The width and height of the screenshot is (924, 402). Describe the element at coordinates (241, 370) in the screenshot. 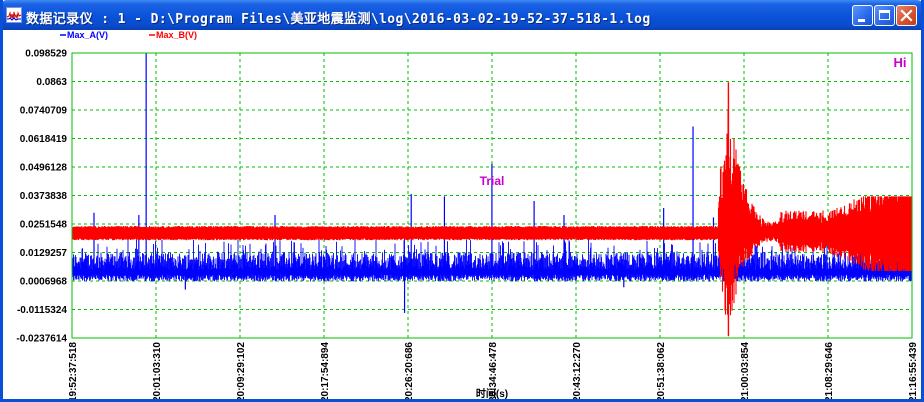

I see `x-tick-label: 20:09:29:102` at that location.